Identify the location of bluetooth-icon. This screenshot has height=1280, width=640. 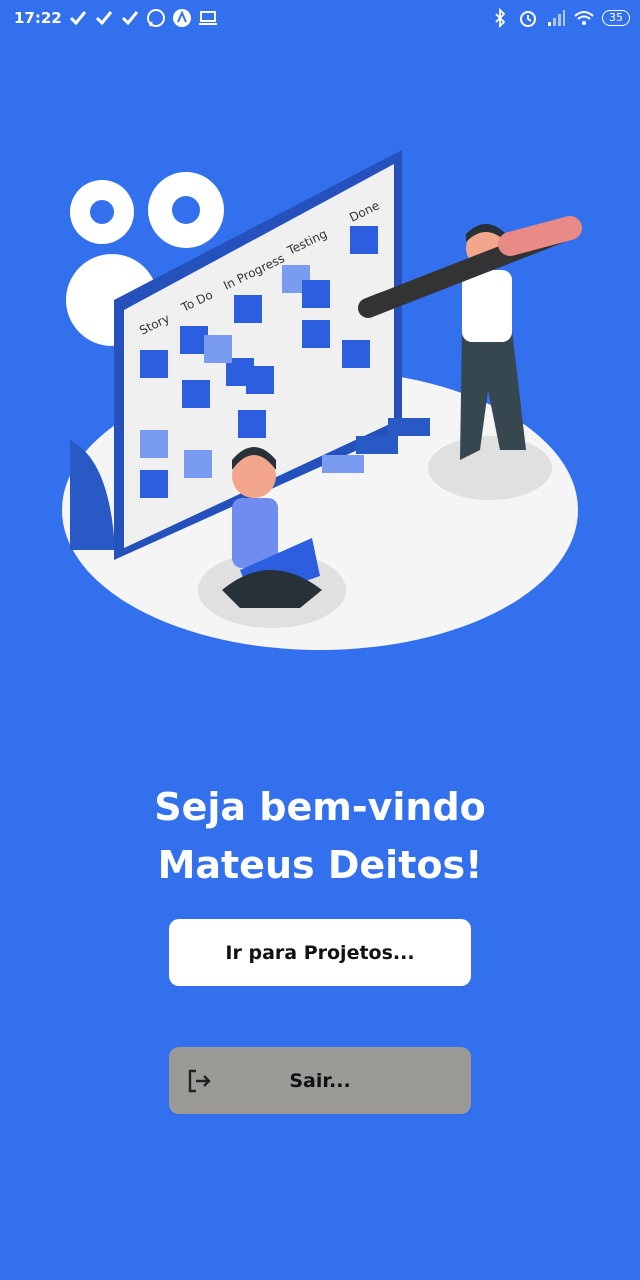
(500, 18).